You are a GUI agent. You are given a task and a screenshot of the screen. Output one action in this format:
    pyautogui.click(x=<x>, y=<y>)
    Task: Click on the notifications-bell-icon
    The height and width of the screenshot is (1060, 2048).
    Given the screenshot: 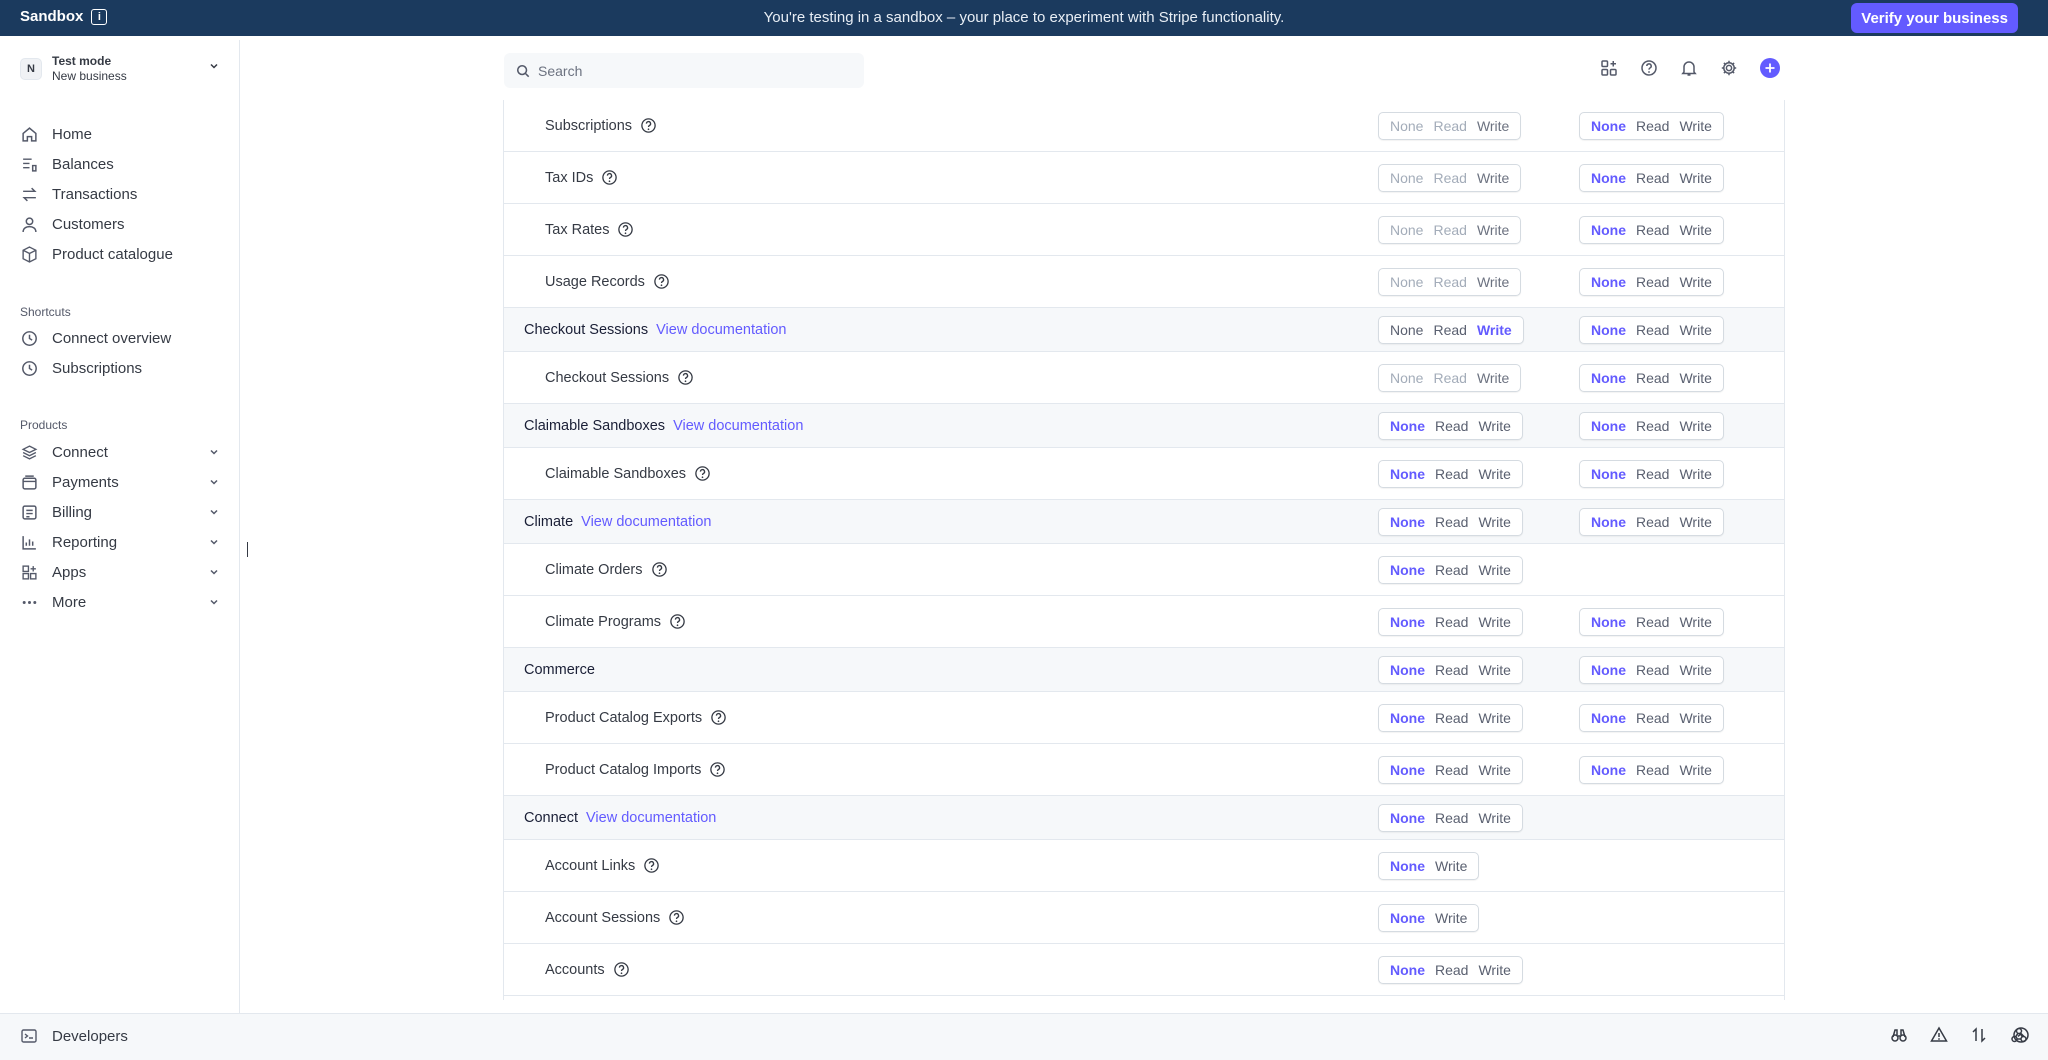 What is the action you would take?
    pyautogui.click(x=1689, y=68)
    